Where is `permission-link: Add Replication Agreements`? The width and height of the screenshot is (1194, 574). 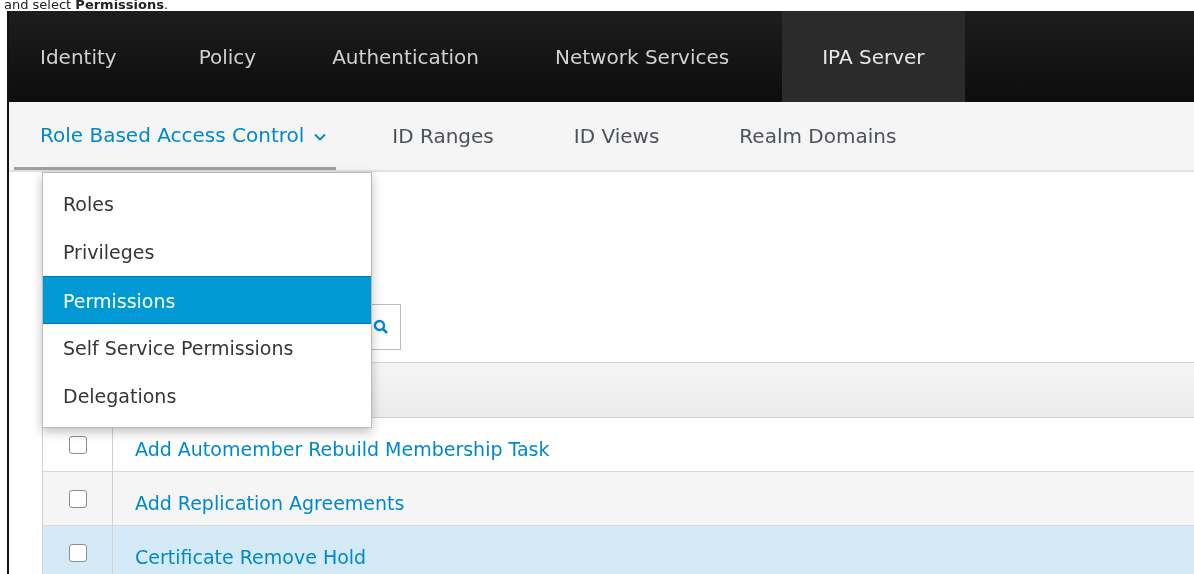 permission-link: Add Replication Agreements is located at coordinates (270, 498).